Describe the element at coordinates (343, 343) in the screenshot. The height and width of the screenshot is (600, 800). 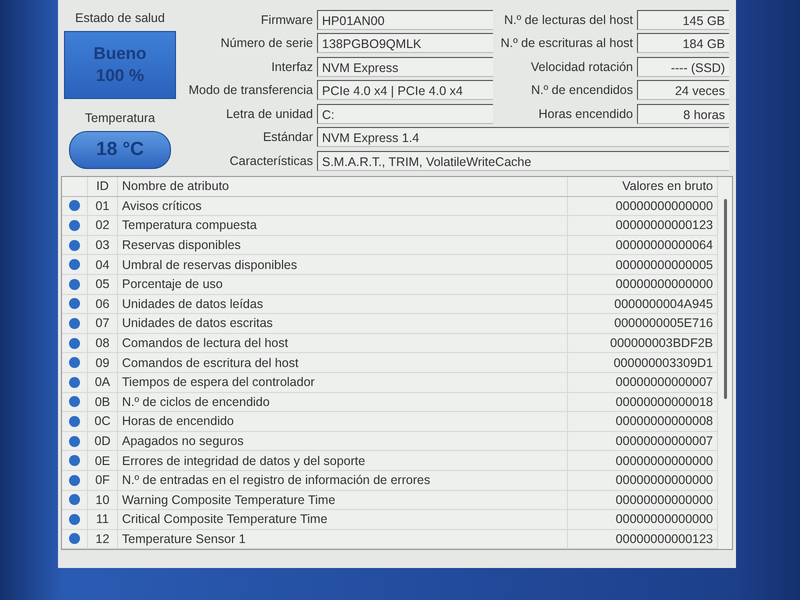
I see `table-cell: Comandos de lectura del host` at that location.